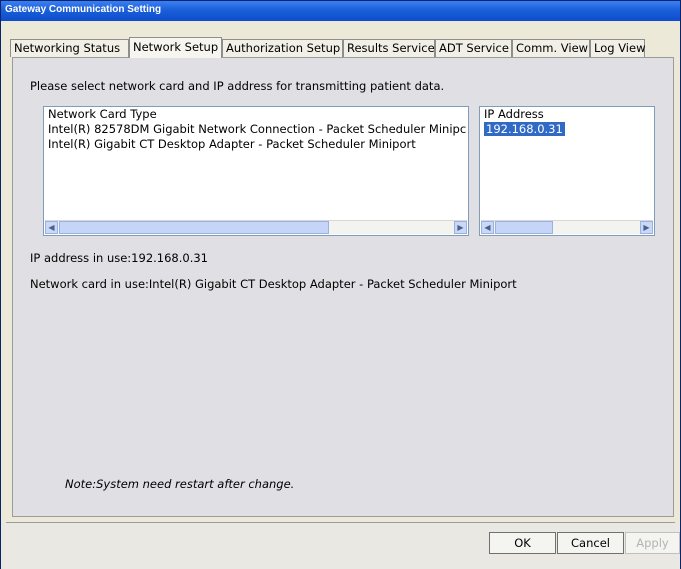  I want to click on tab-label: ADT Service, so click(474, 48).